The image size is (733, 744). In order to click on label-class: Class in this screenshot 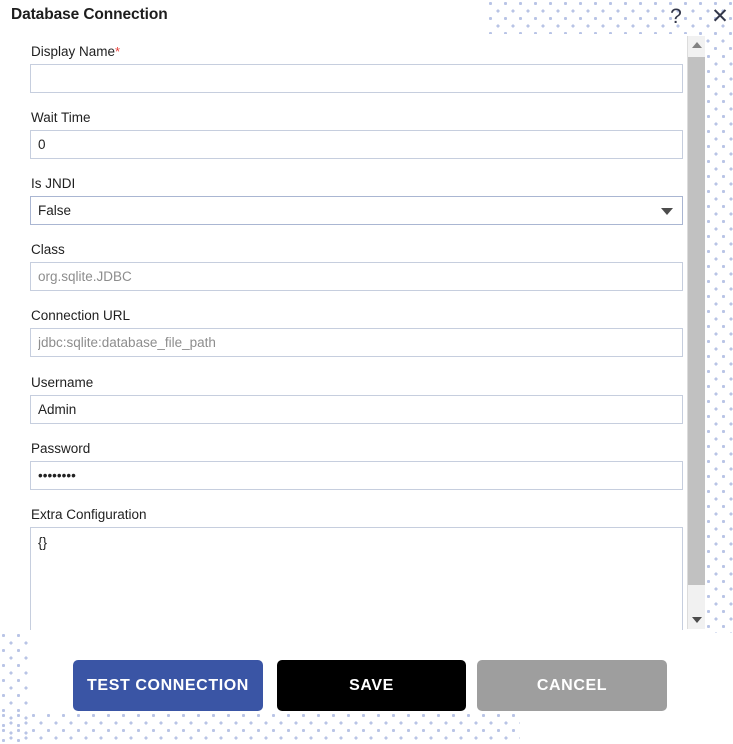, I will do `click(48, 249)`.